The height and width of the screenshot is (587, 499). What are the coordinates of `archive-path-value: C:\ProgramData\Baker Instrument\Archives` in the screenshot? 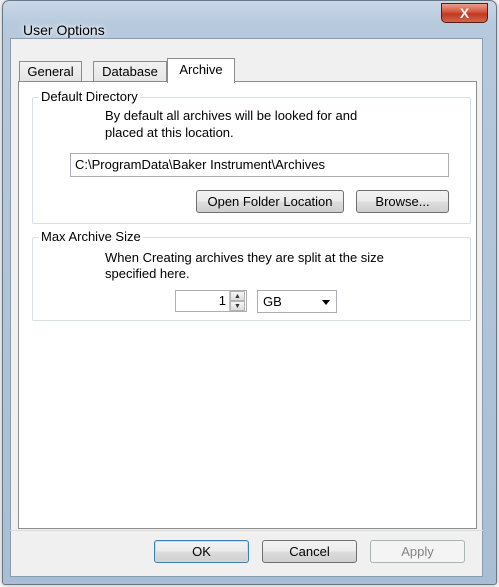 It's located at (200, 164).